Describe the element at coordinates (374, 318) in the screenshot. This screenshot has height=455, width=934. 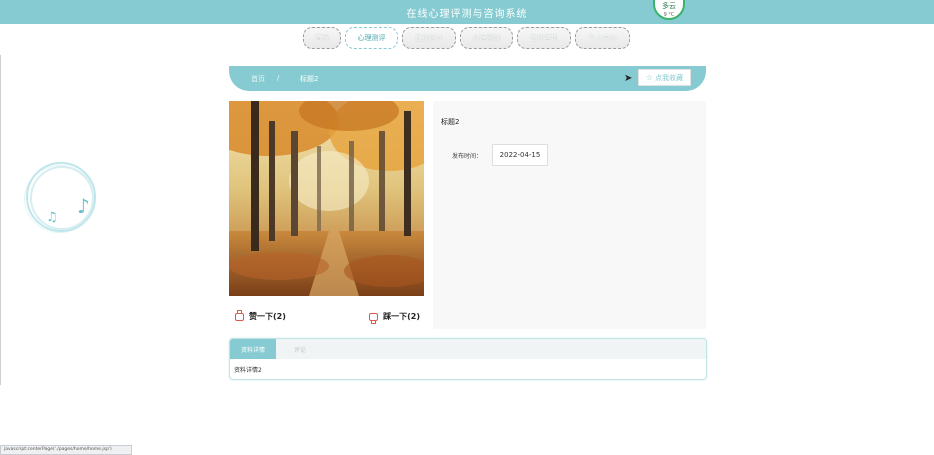
I see `thumbs-down-icon` at that location.